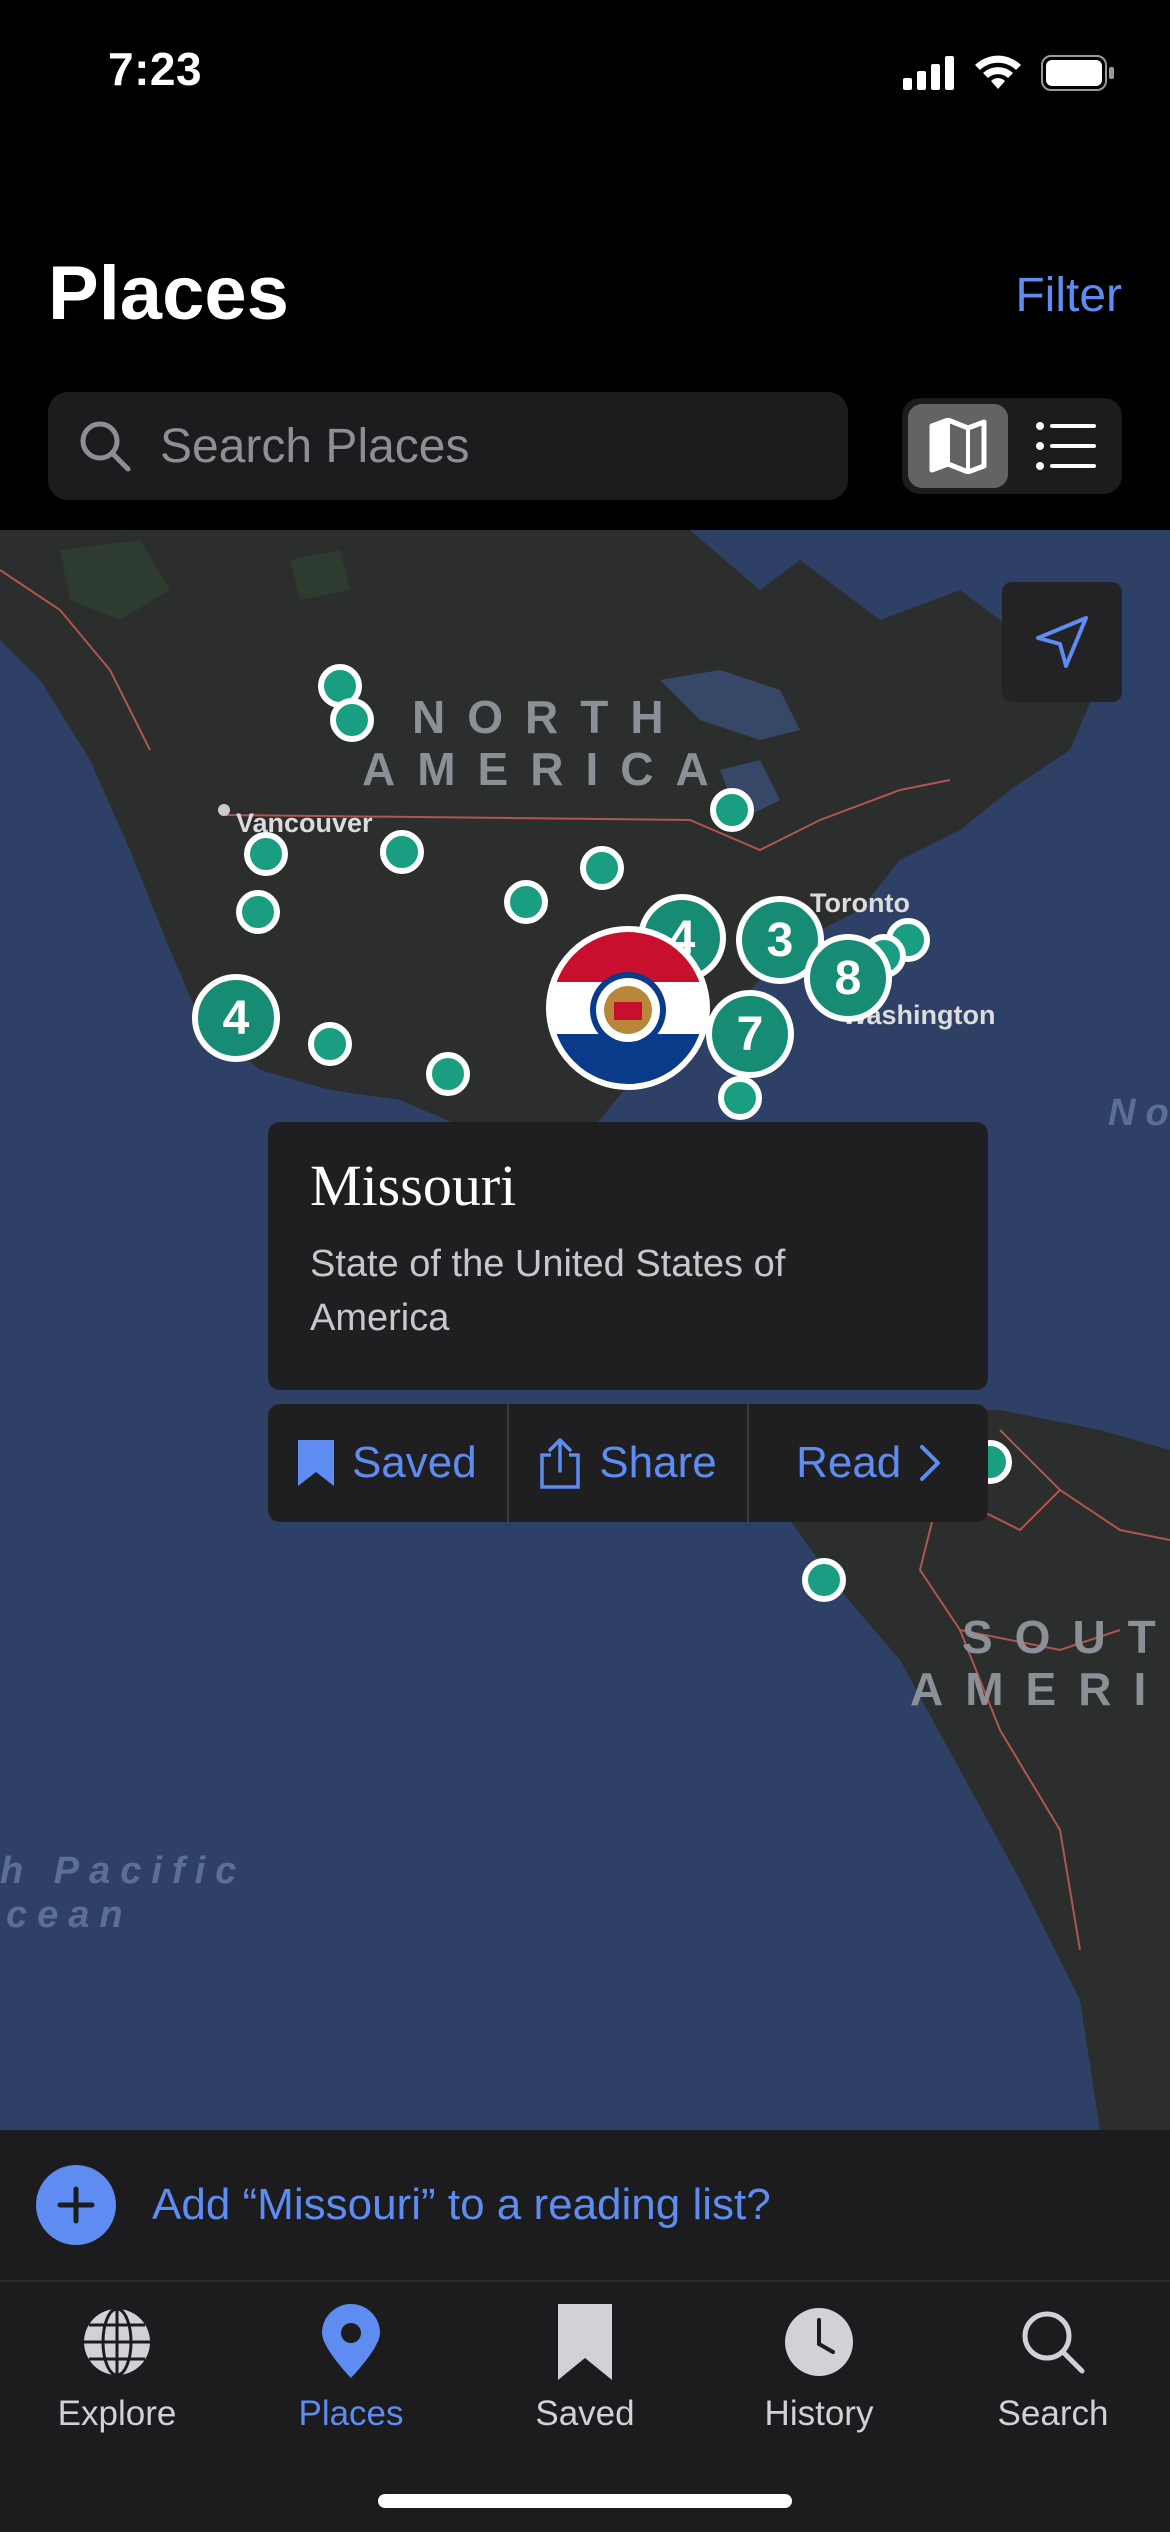  I want to click on banner-text: Add “Missouri” to a reading list?, so click(461, 2205).